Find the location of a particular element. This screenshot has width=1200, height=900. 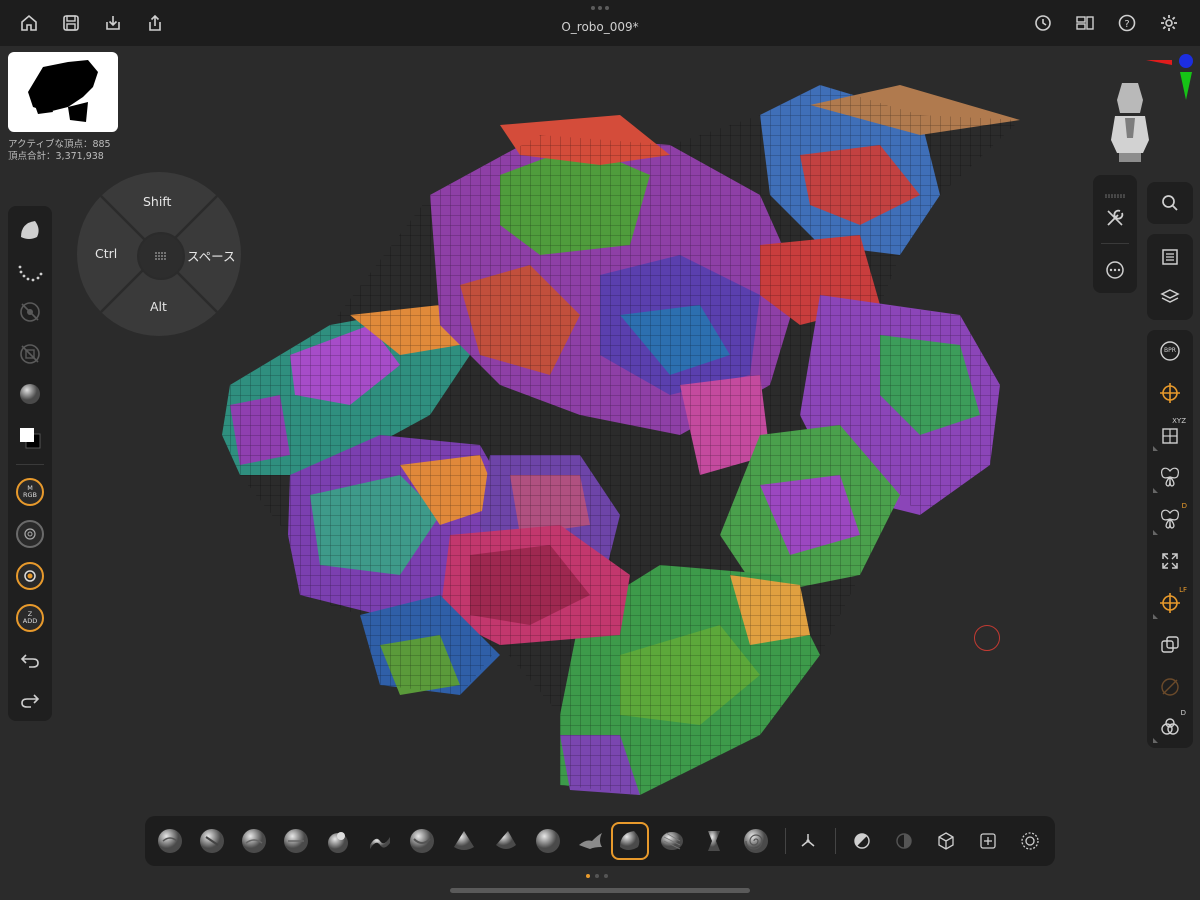

more-options-icon is located at coordinates (1115, 270).